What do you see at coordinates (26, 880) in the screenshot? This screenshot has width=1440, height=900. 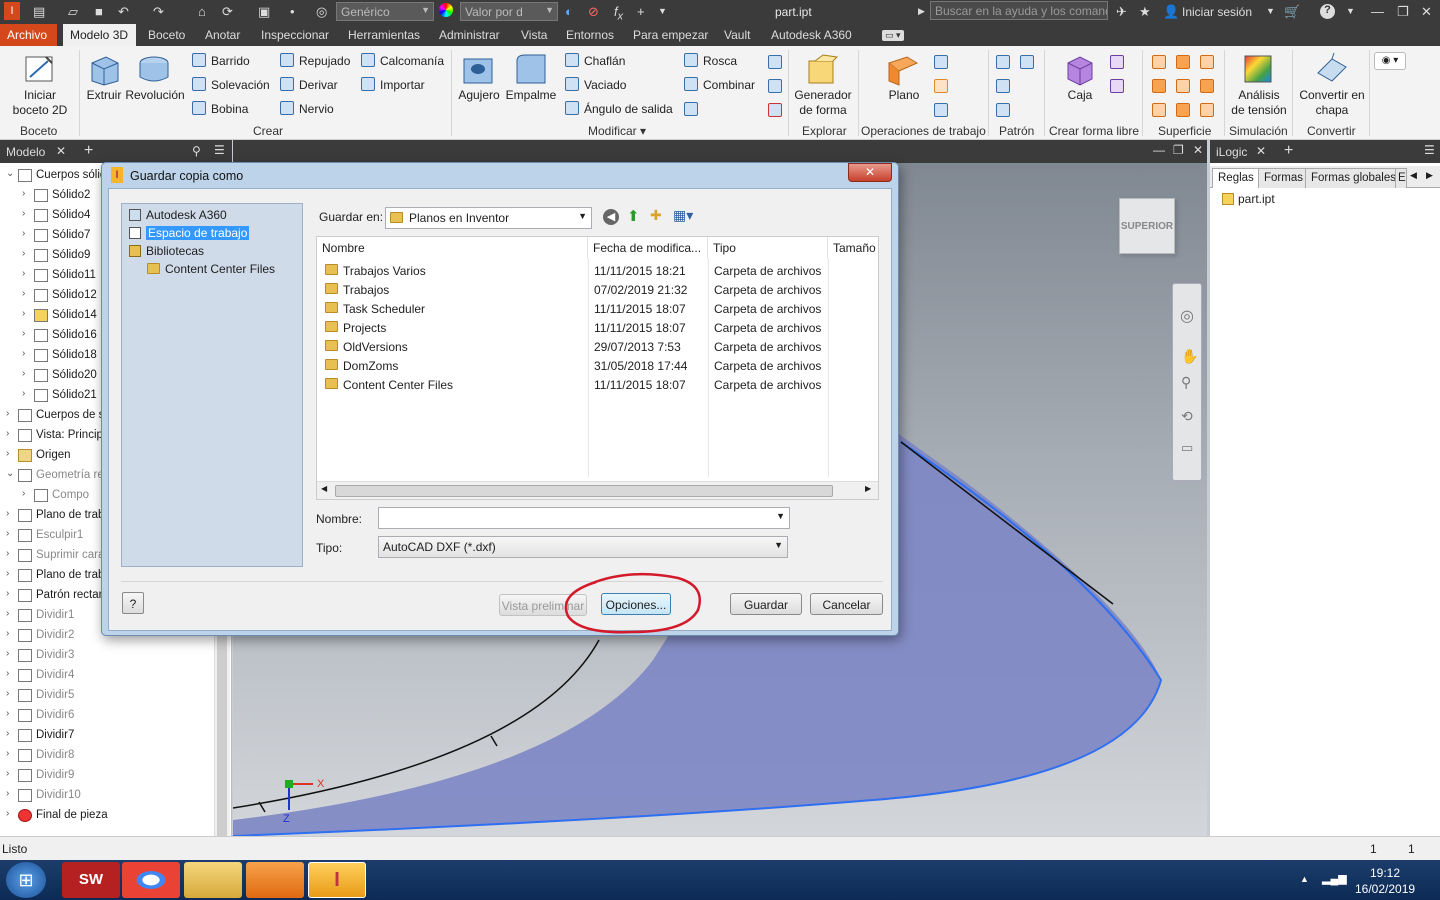 I see `windows-start-icon: ⊞` at bounding box center [26, 880].